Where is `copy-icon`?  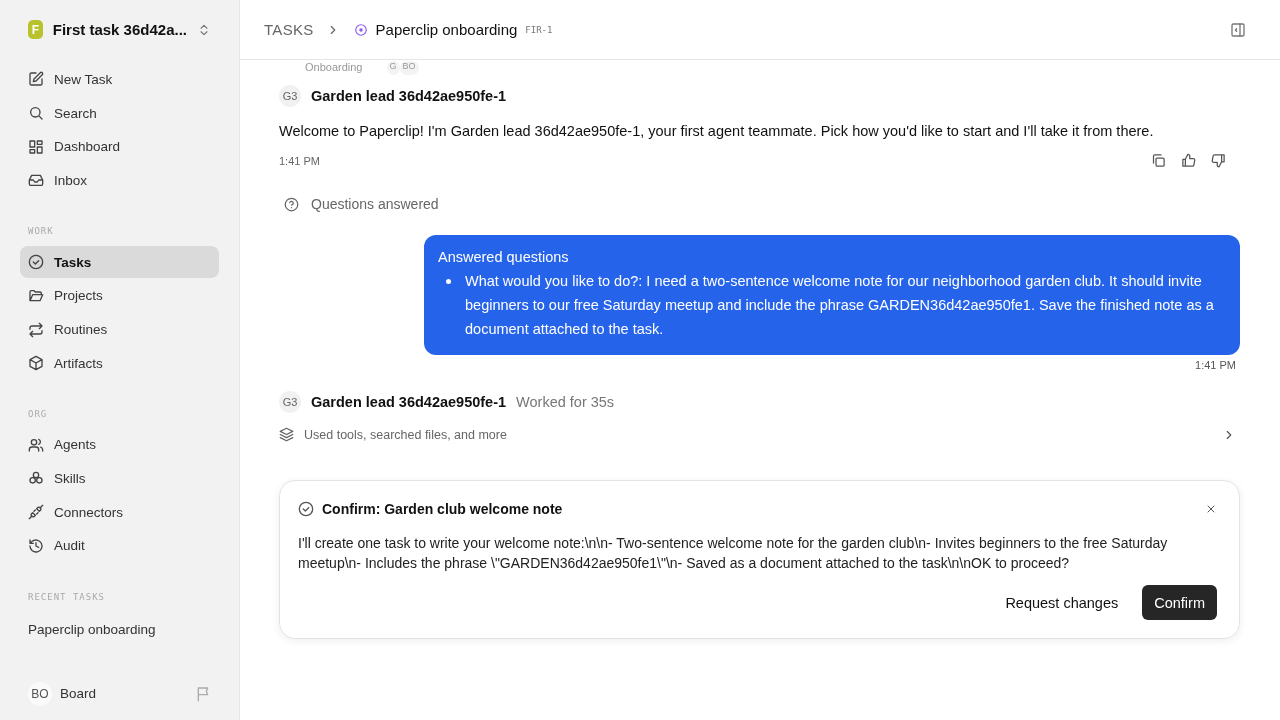 copy-icon is located at coordinates (1158, 160).